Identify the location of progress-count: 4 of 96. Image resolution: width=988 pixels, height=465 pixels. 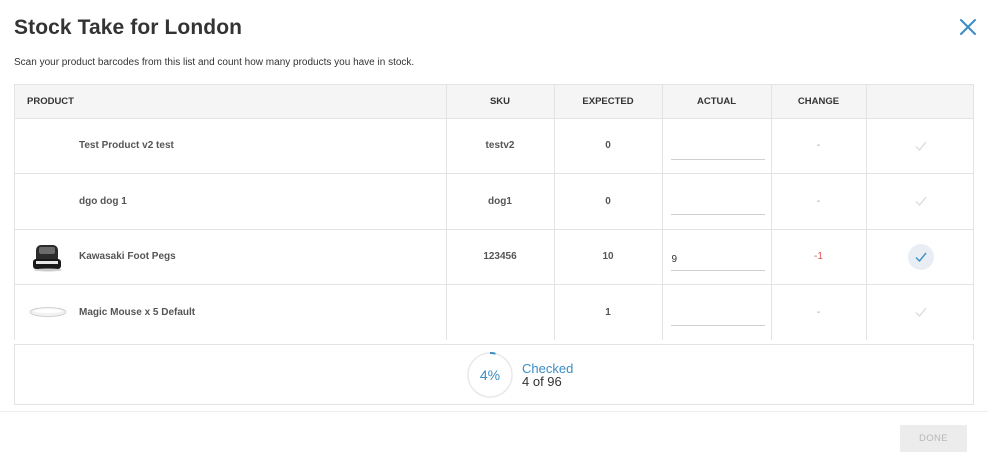
(542, 381).